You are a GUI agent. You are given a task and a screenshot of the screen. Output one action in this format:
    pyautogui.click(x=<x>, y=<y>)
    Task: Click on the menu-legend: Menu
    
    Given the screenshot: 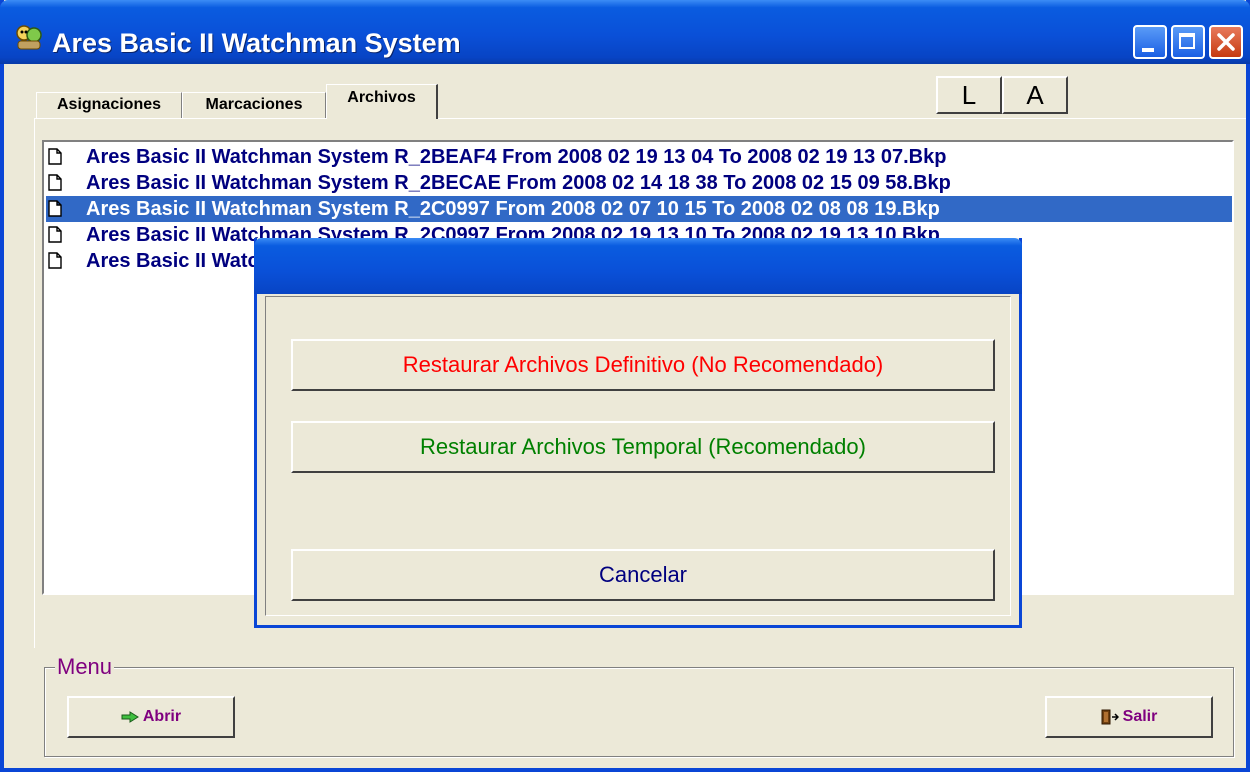 What is the action you would take?
    pyautogui.click(x=85, y=667)
    